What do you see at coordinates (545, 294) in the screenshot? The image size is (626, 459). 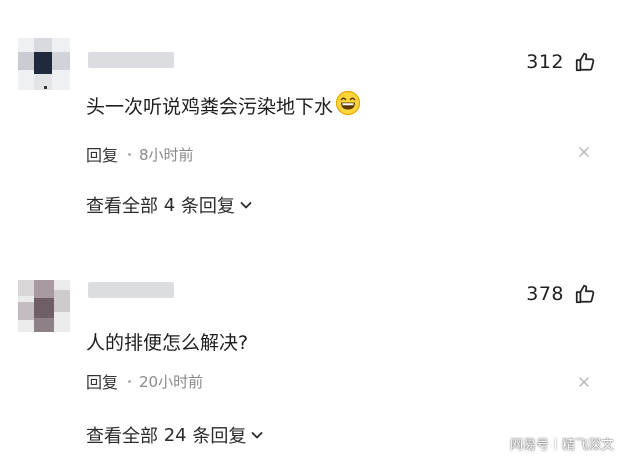 I see `like-count: 378` at bounding box center [545, 294].